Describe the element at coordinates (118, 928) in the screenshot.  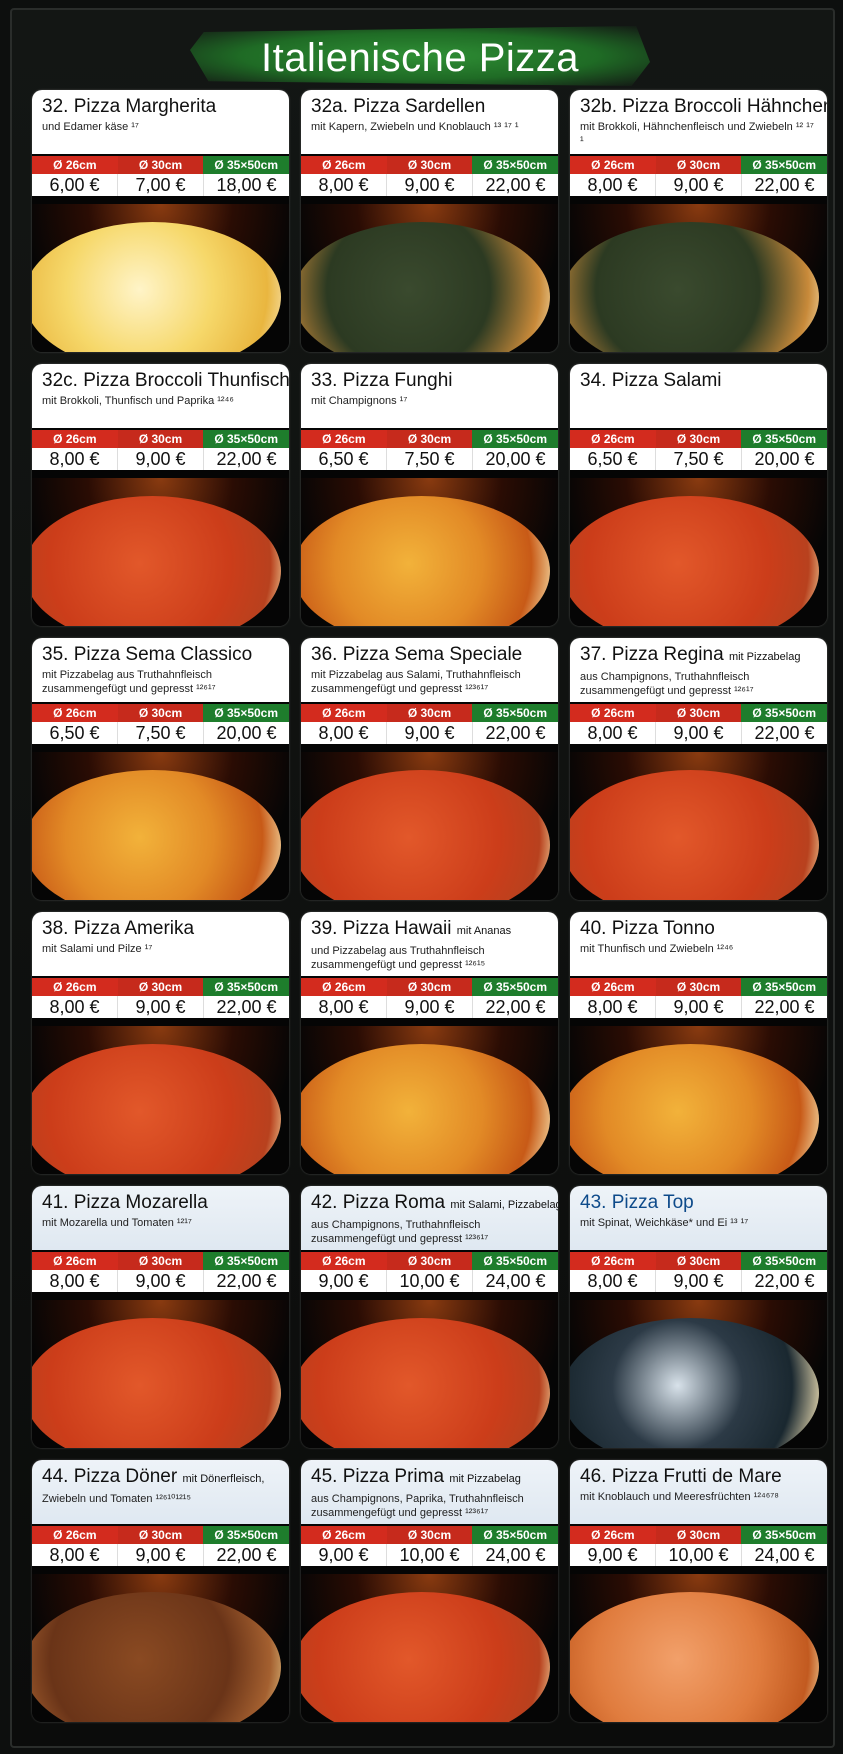
I see `pizza-name-text: 38. Pizza Amerika` at that location.